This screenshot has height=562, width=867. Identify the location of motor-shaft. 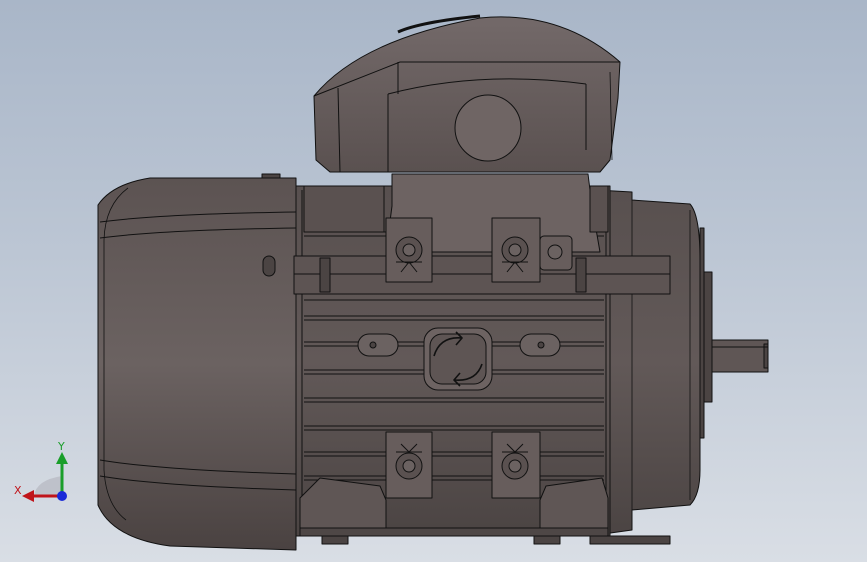
(740, 356).